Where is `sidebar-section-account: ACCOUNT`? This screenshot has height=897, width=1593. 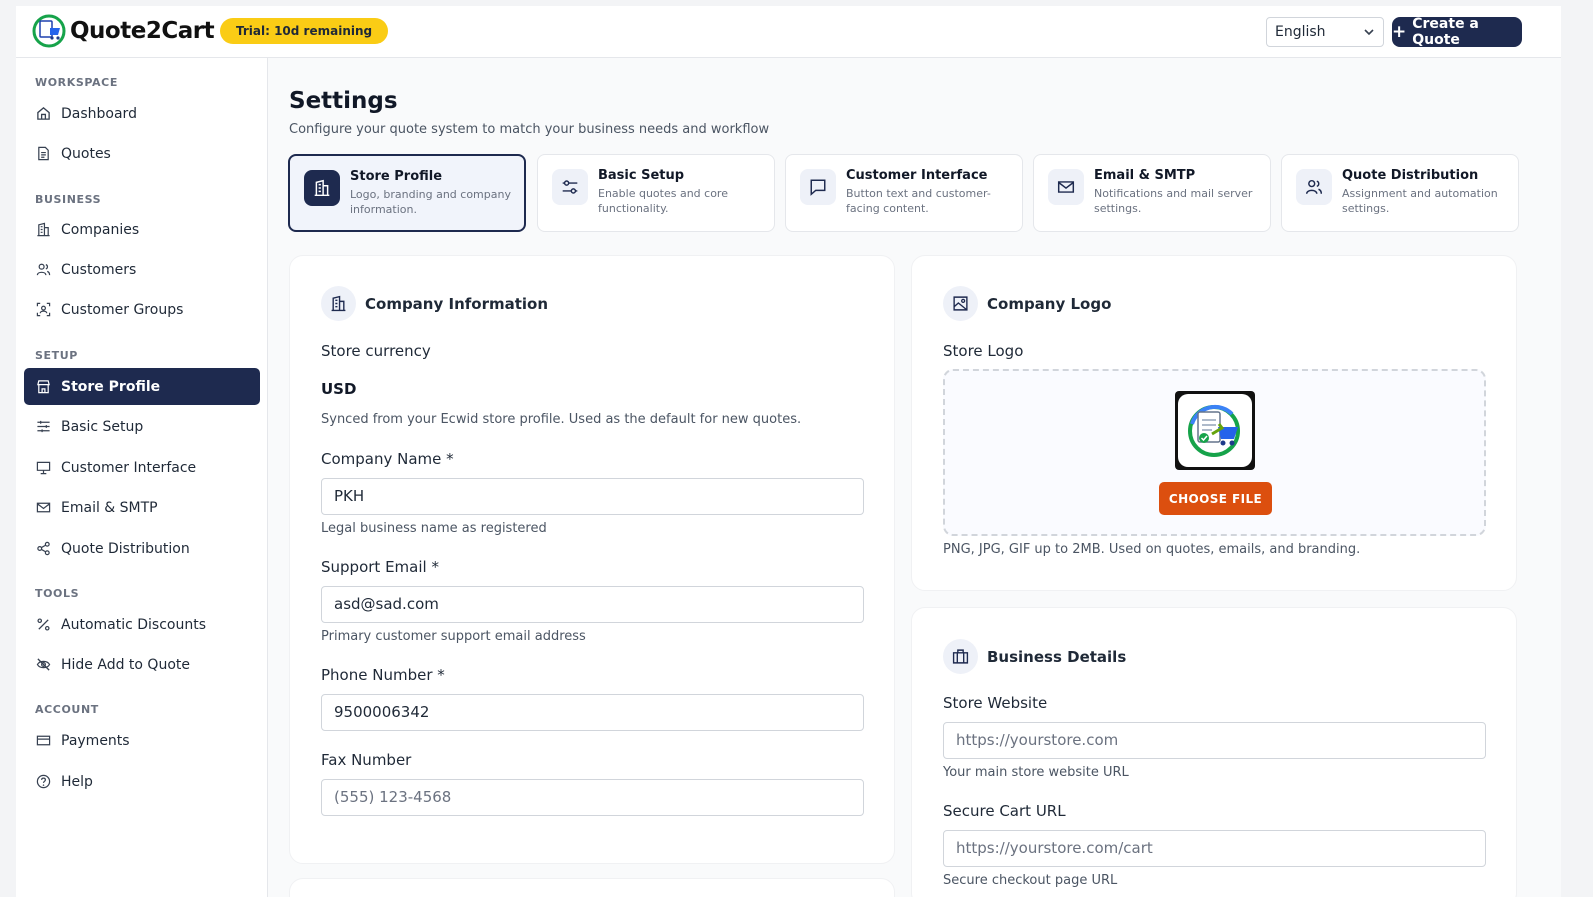 sidebar-section-account: ACCOUNT is located at coordinates (67, 709).